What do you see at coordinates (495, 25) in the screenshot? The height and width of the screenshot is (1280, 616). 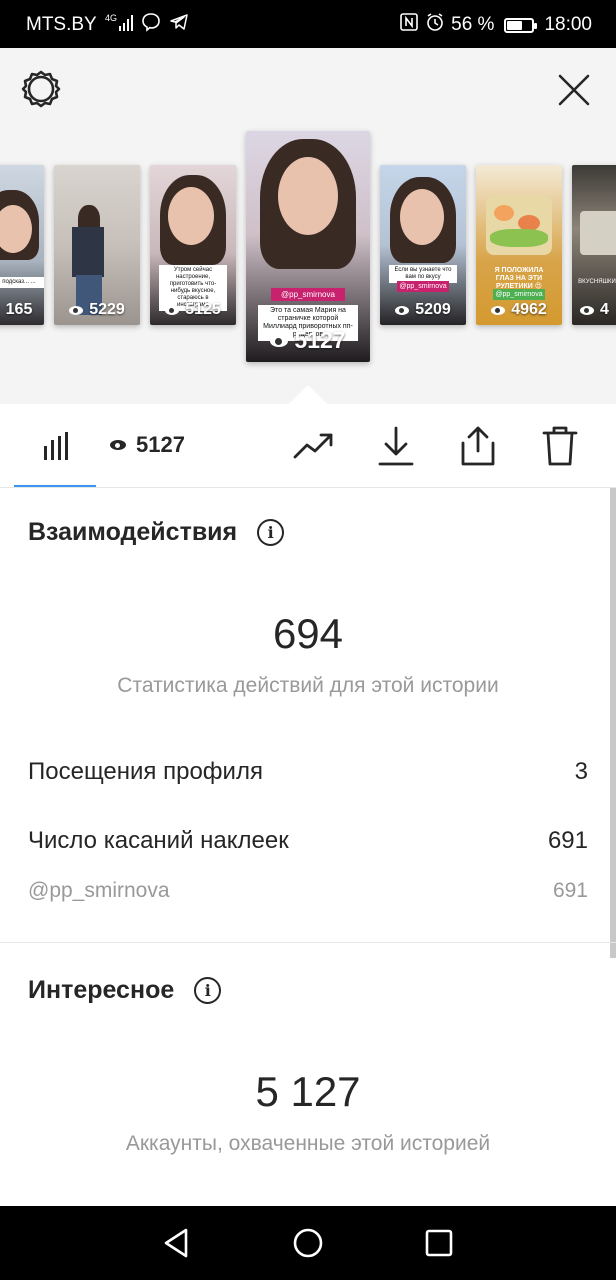 I see `status-right: 56 % 18:00` at bounding box center [495, 25].